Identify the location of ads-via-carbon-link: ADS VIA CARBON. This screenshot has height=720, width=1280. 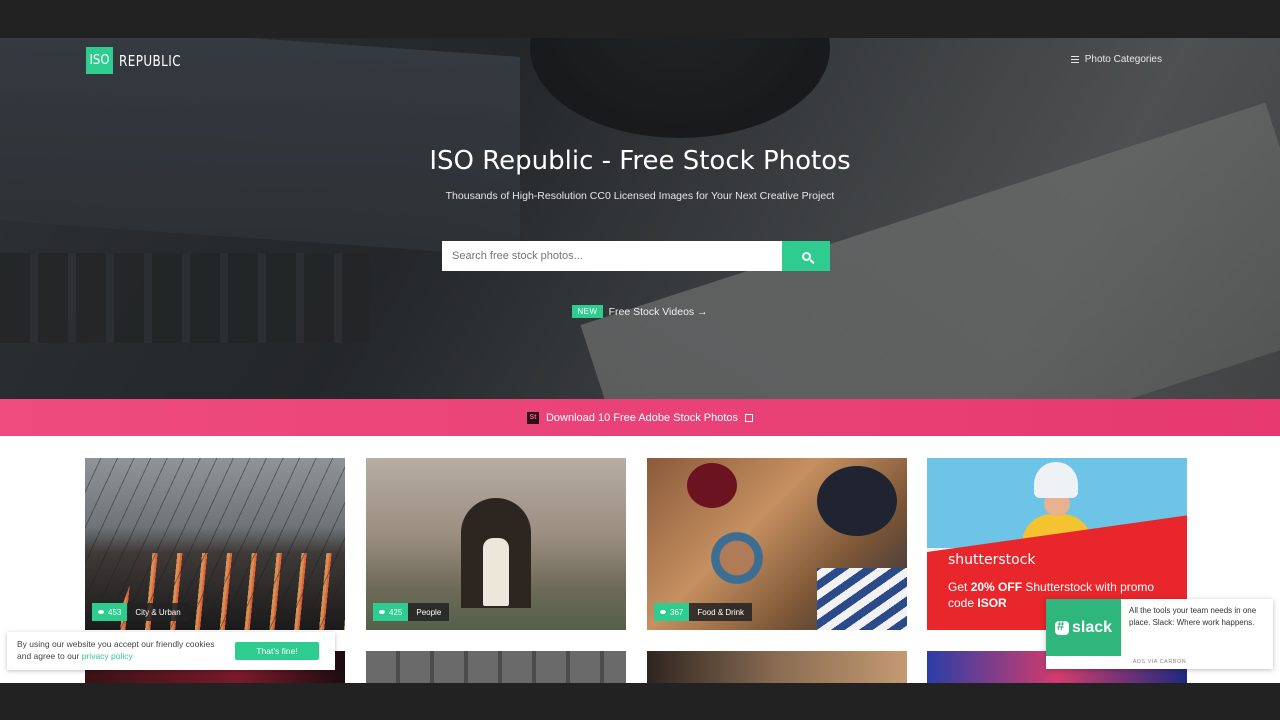
(1159, 662).